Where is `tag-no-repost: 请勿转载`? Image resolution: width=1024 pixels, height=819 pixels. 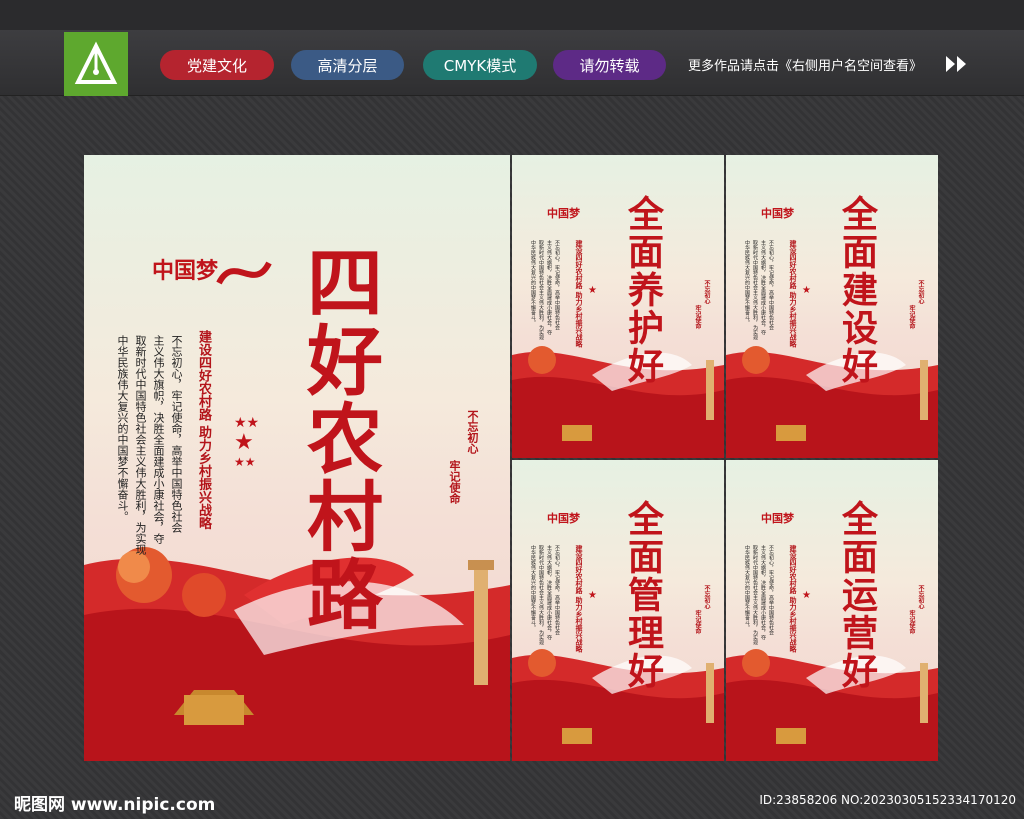 tag-no-repost: 请勿转载 is located at coordinates (609, 65).